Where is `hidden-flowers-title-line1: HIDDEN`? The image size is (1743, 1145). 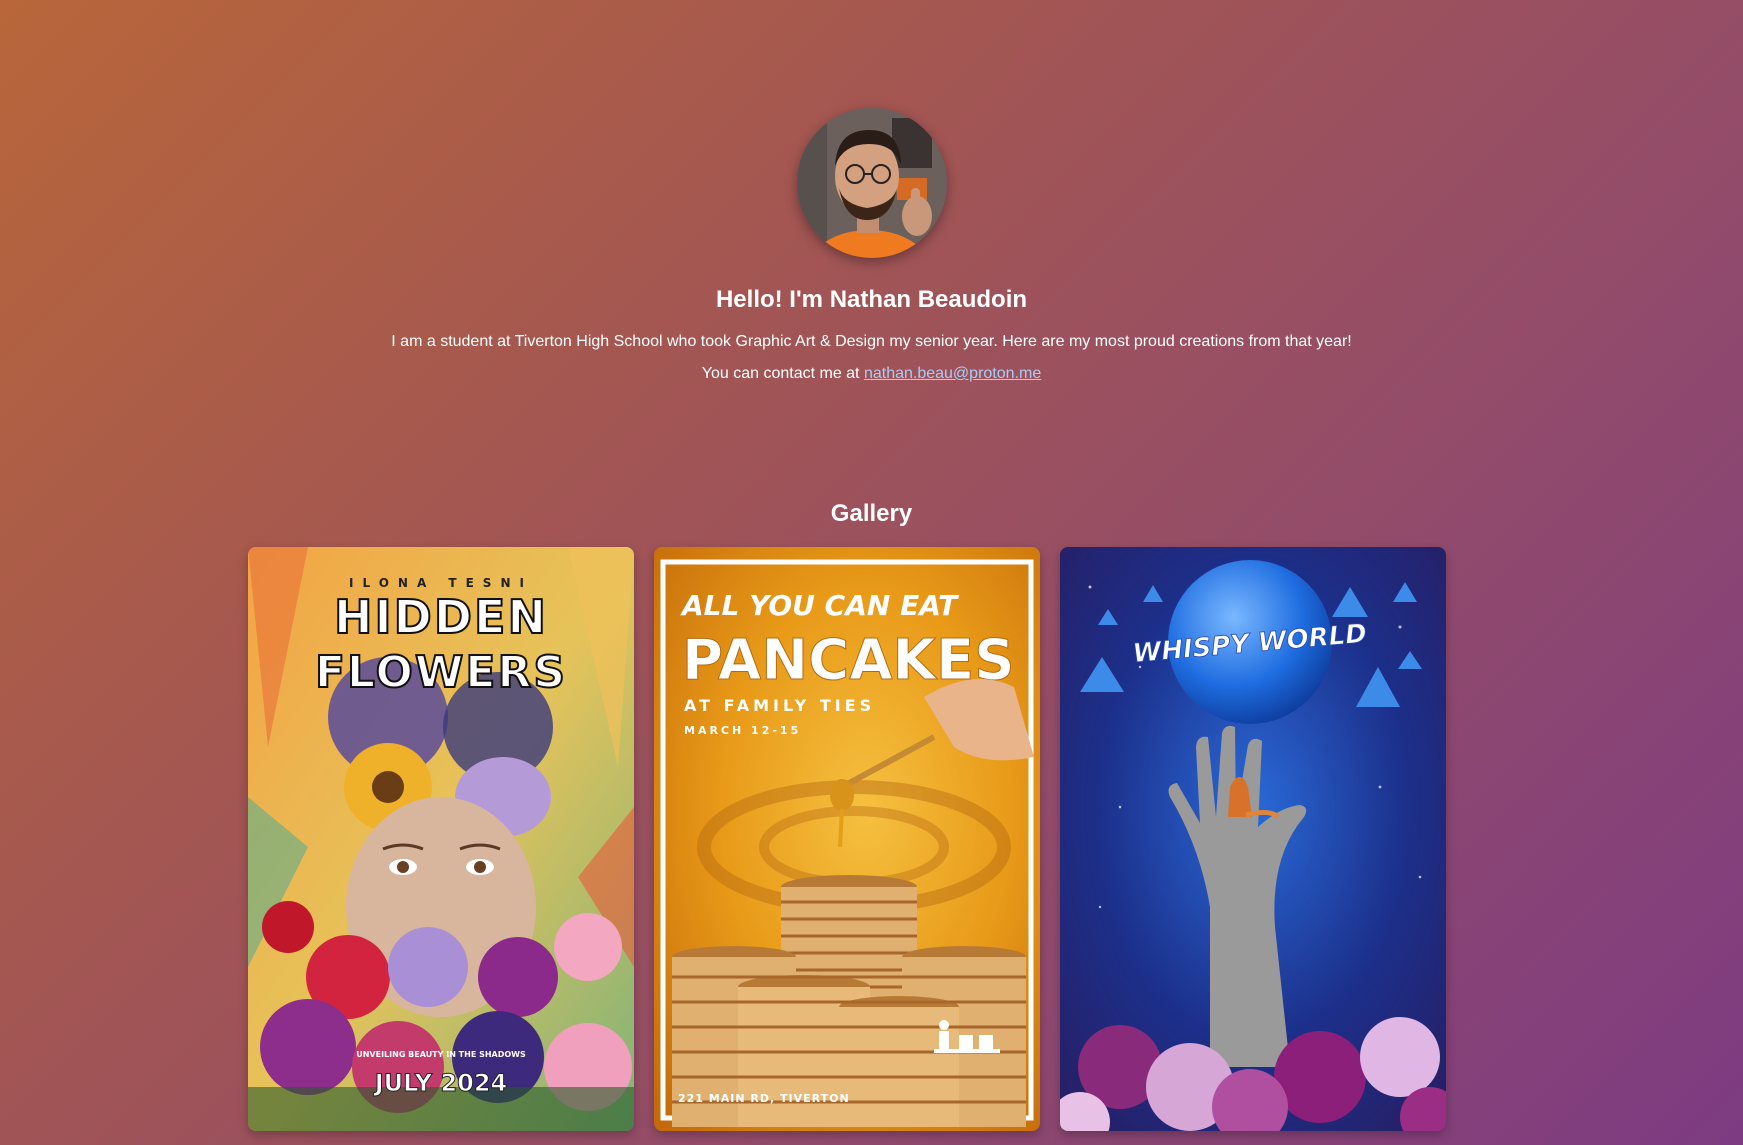
hidden-flowers-title-line1: HIDDEN is located at coordinates (441, 617).